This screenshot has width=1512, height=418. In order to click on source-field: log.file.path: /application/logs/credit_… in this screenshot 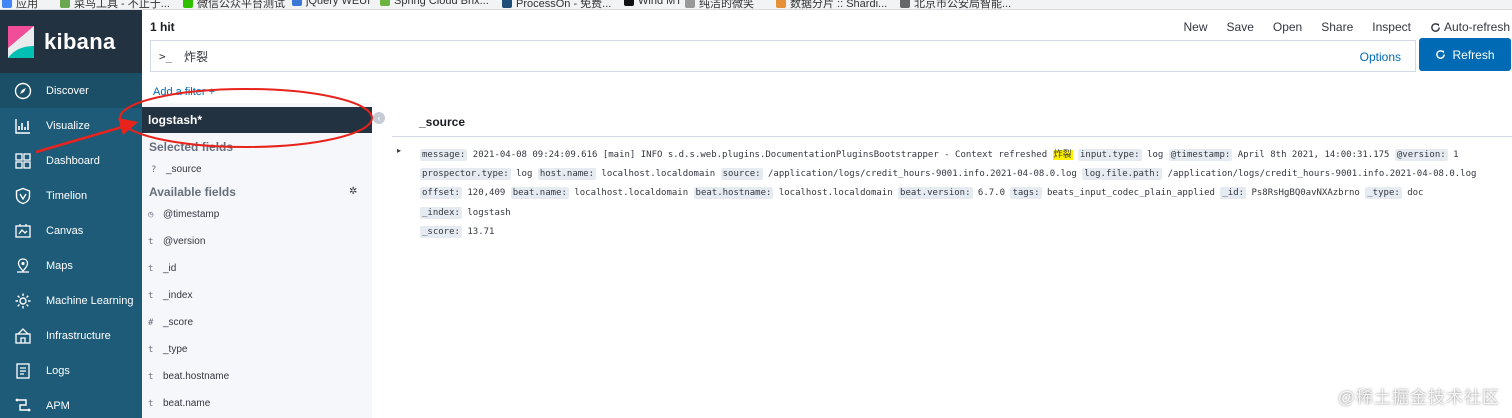, I will do `click(1279, 174)`.